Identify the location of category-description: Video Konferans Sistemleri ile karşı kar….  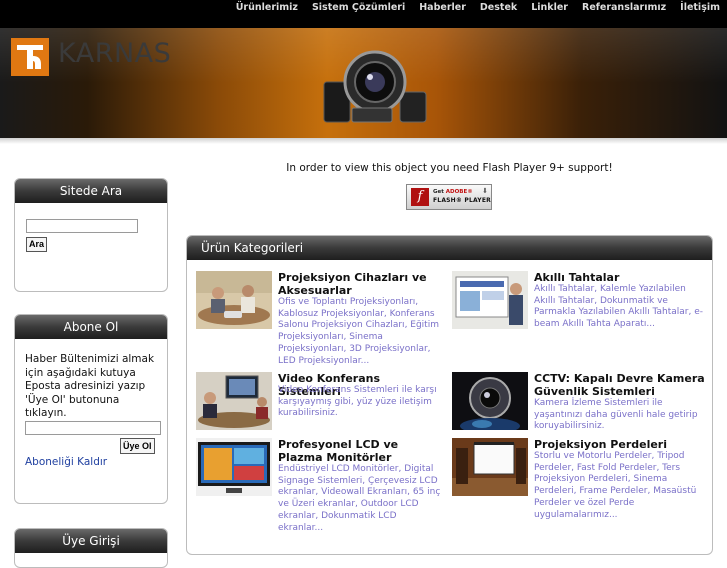
(357, 402).